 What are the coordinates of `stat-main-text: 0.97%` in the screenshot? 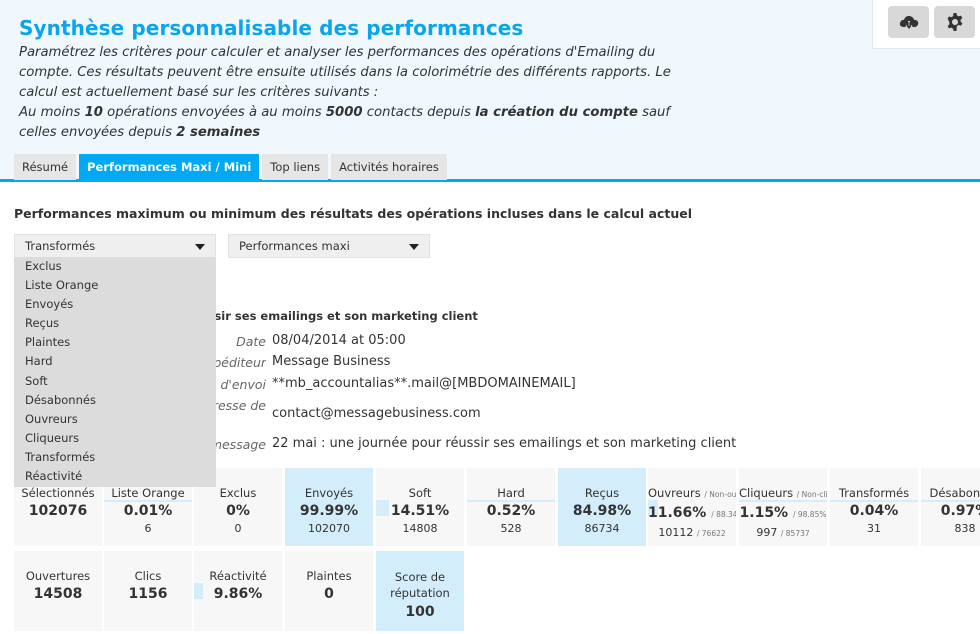 It's located at (960, 511).